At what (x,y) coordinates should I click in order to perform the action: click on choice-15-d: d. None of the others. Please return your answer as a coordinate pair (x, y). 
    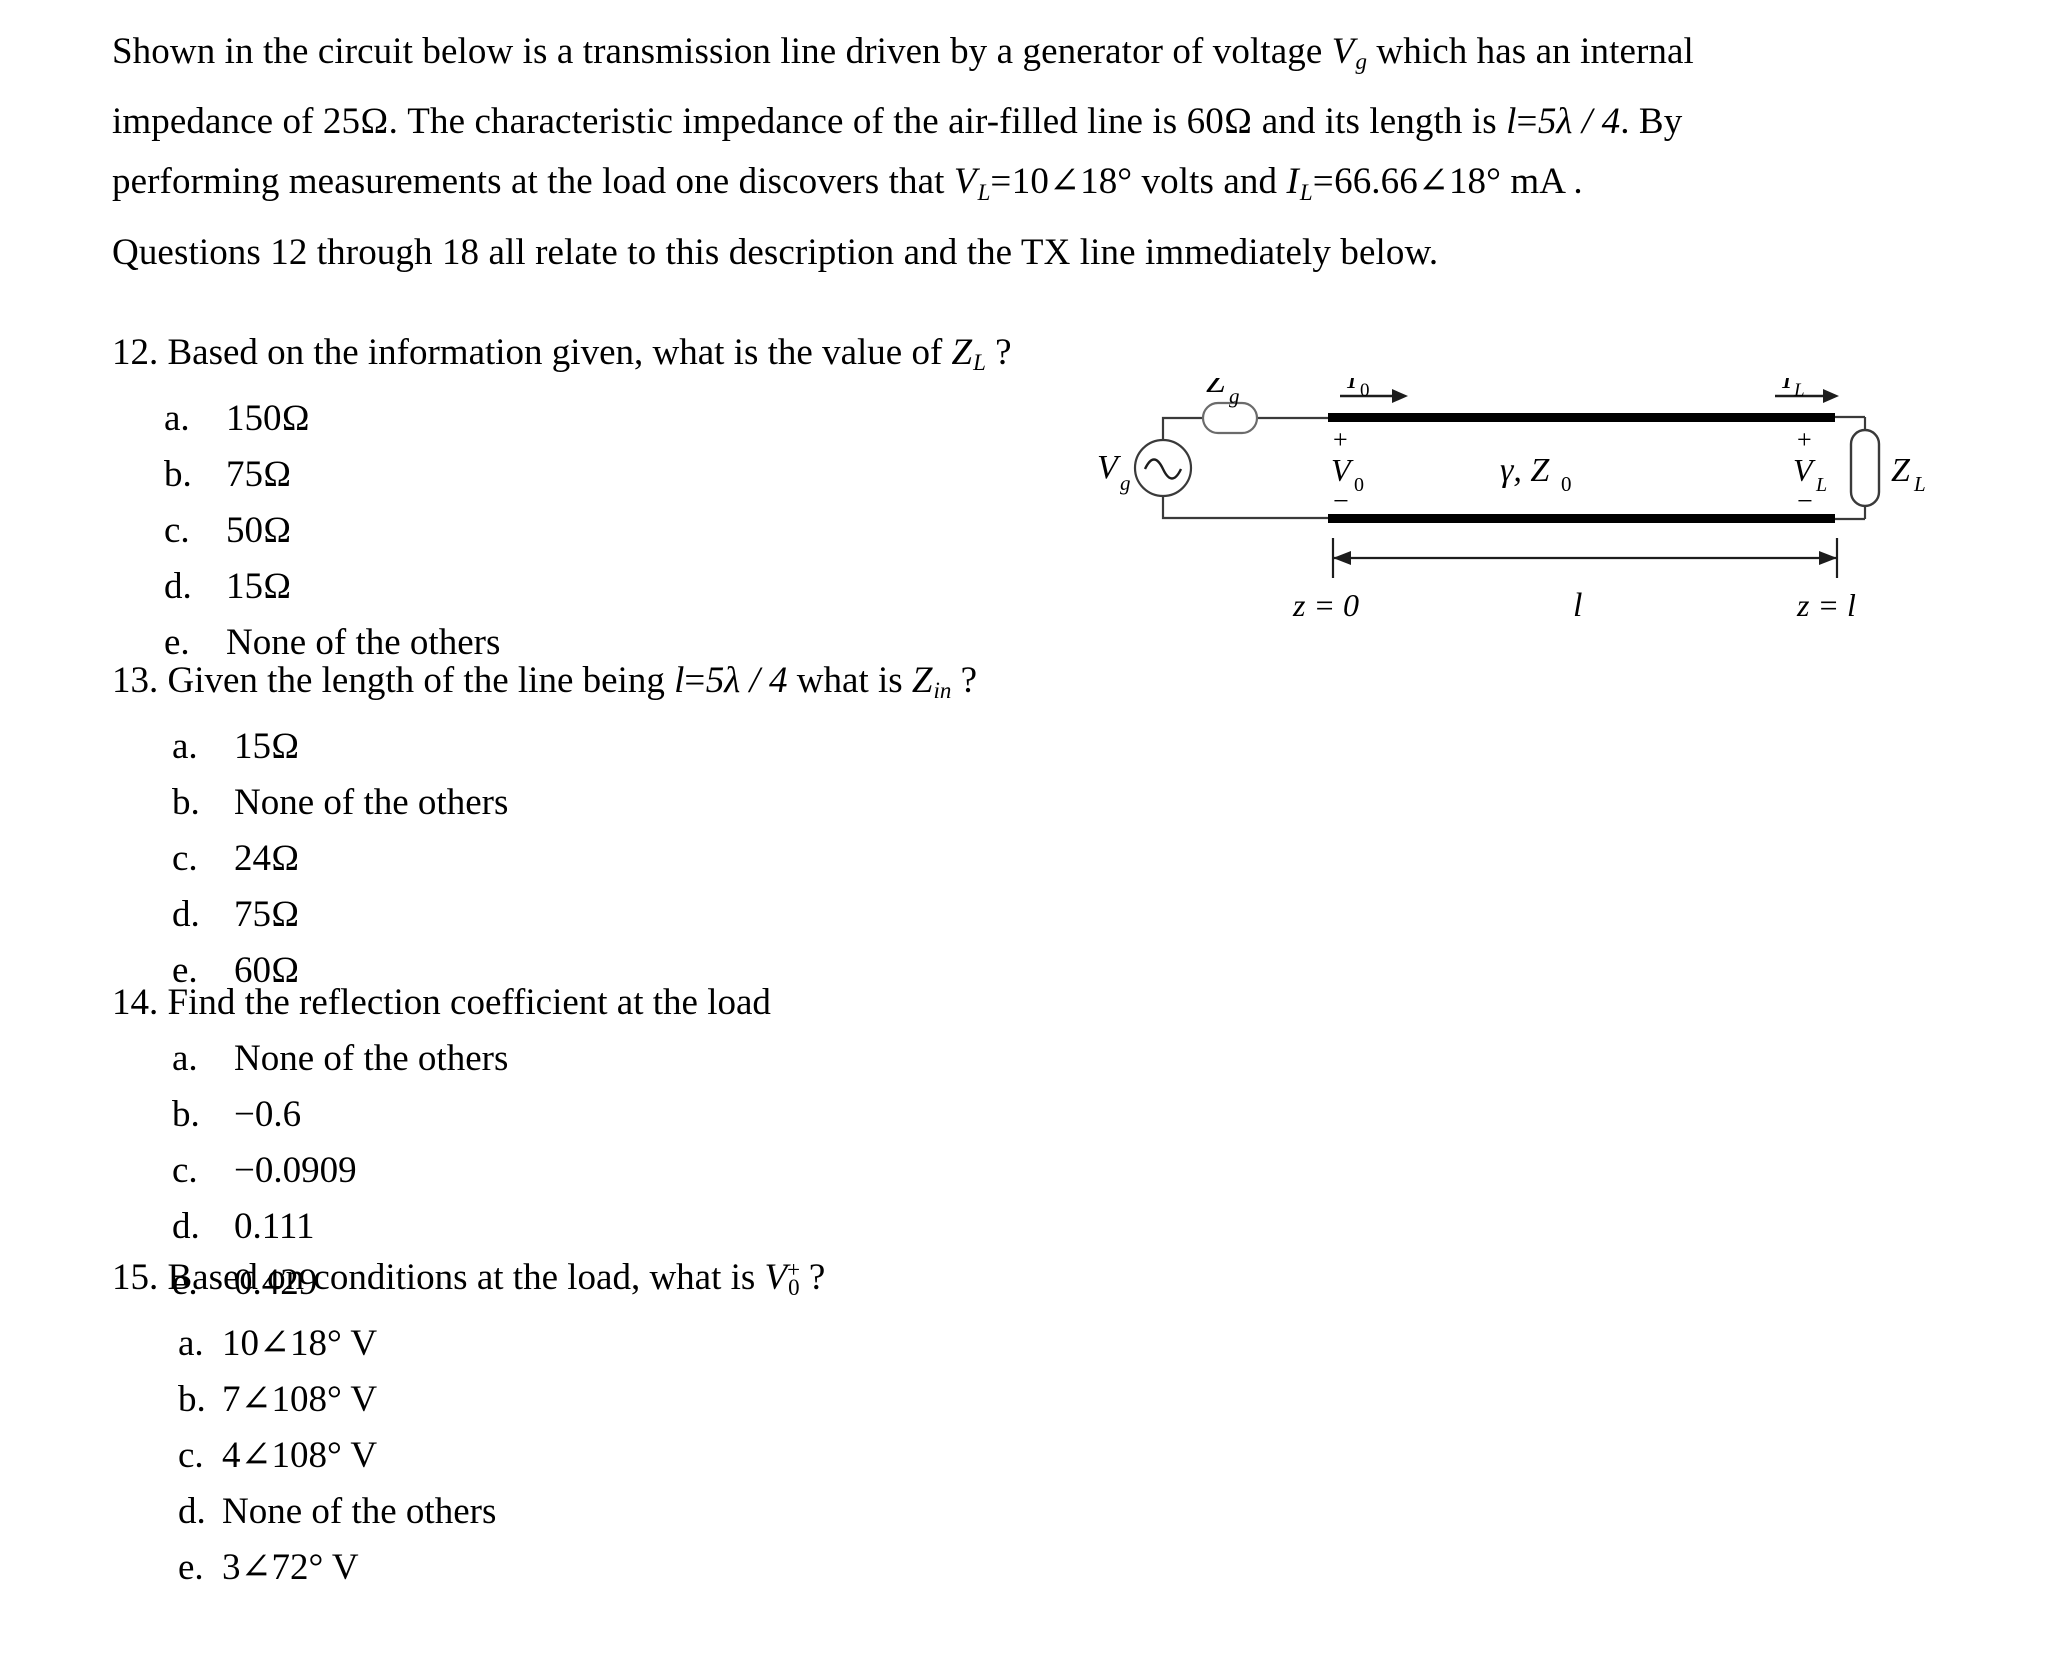
    Looking at the image, I should click on (695, 1512).